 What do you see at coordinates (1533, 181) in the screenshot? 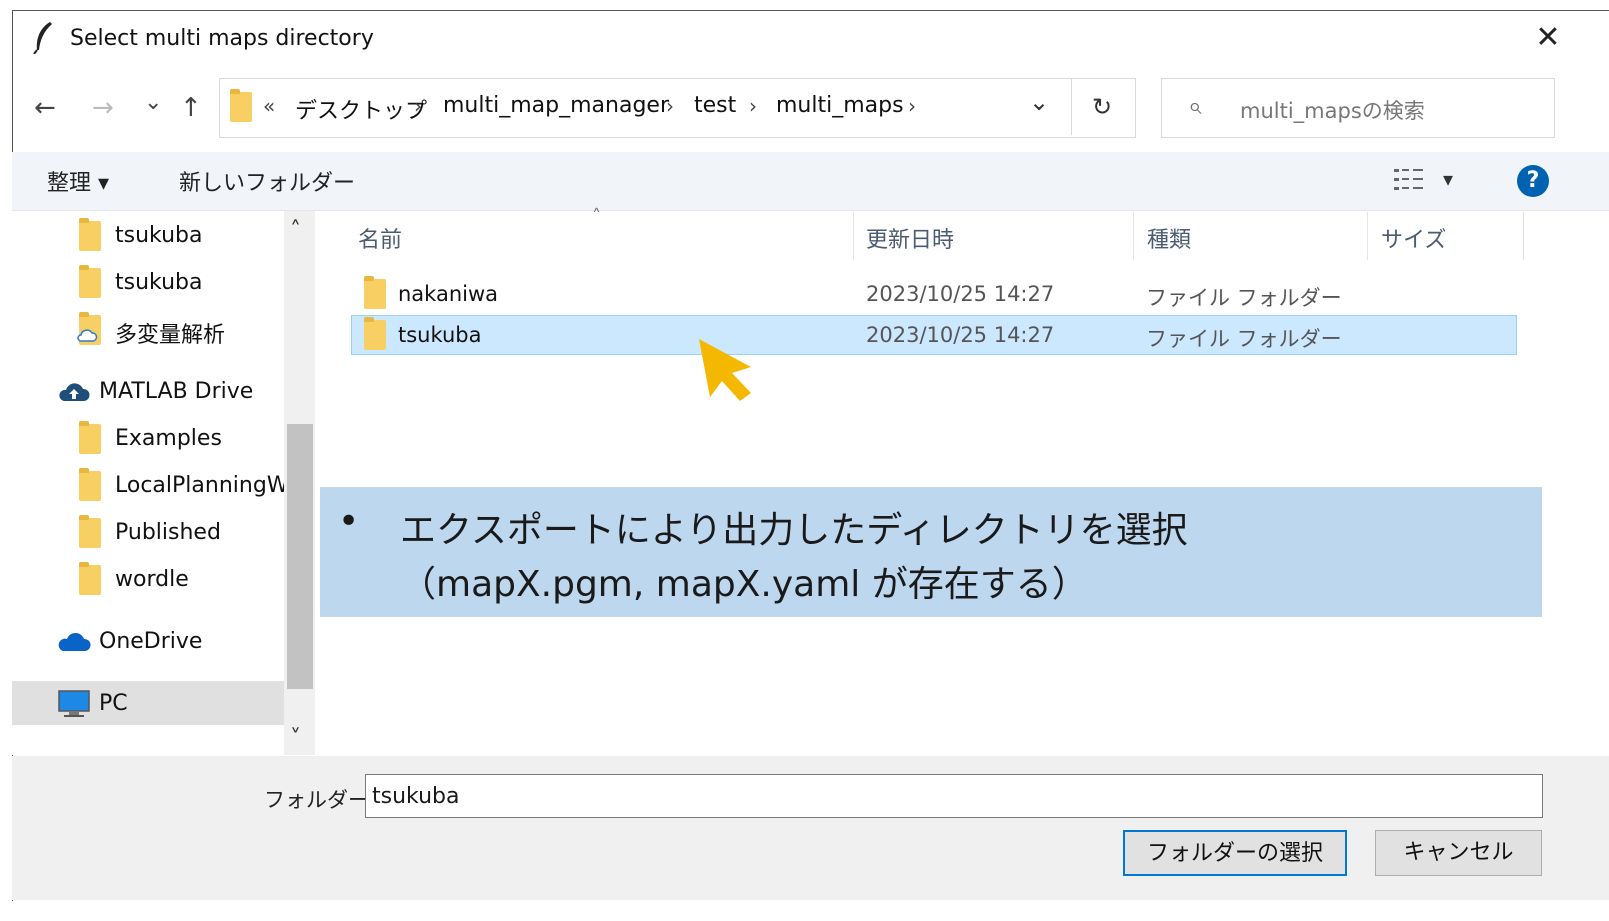
I see `help-icon: ?` at bounding box center [1533, 181].